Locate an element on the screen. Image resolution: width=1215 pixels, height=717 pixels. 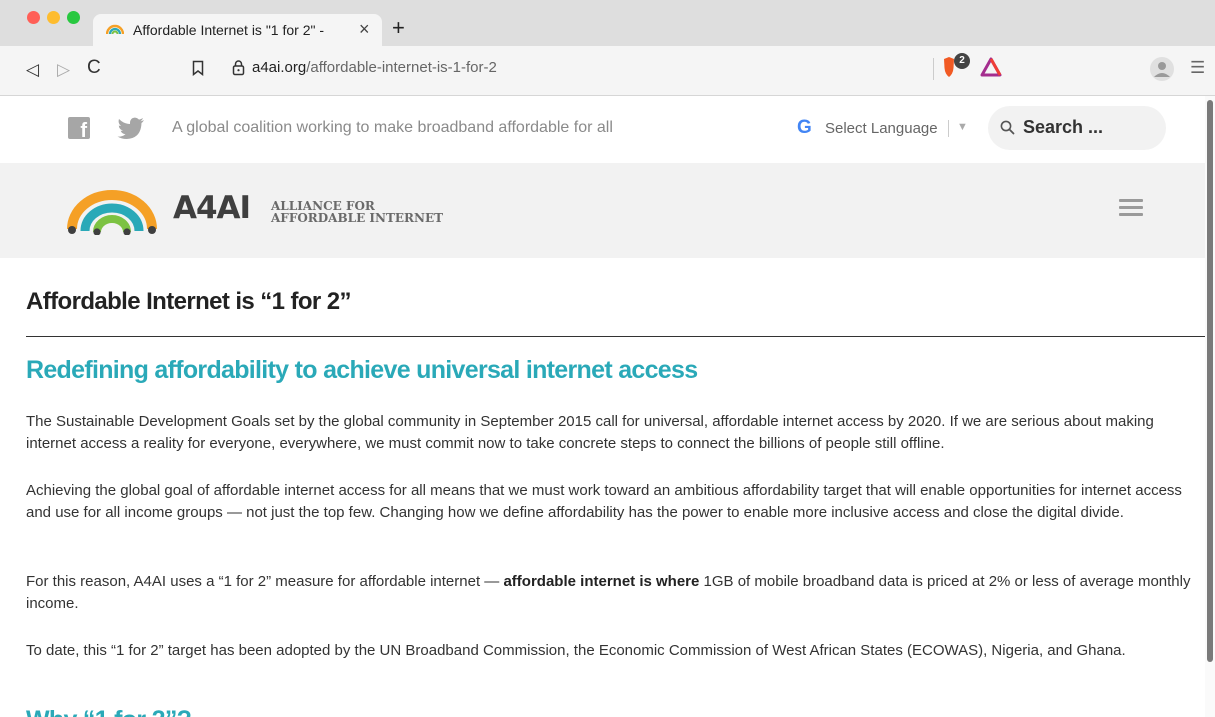
brave-shield-count-badge: 2 is located at coordinates (962, 61).